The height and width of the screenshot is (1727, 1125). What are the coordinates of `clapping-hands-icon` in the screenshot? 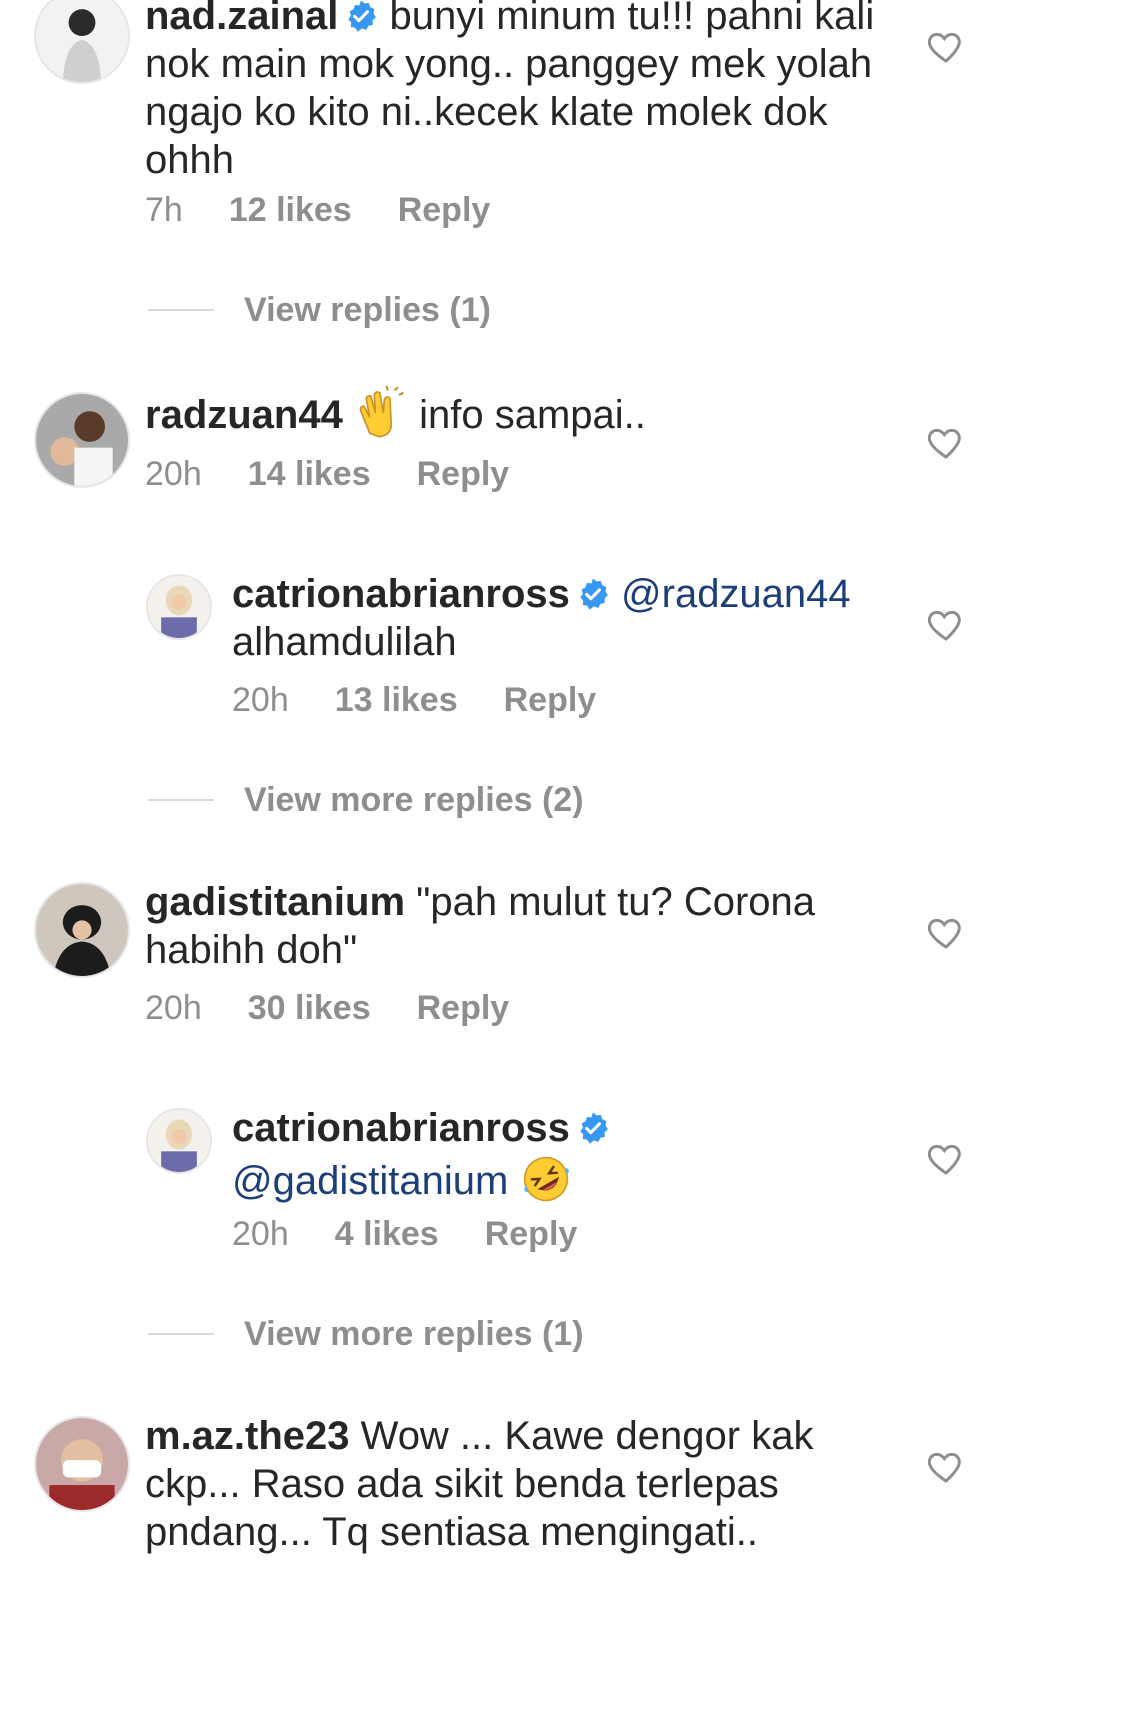 It's located at (381, 412).